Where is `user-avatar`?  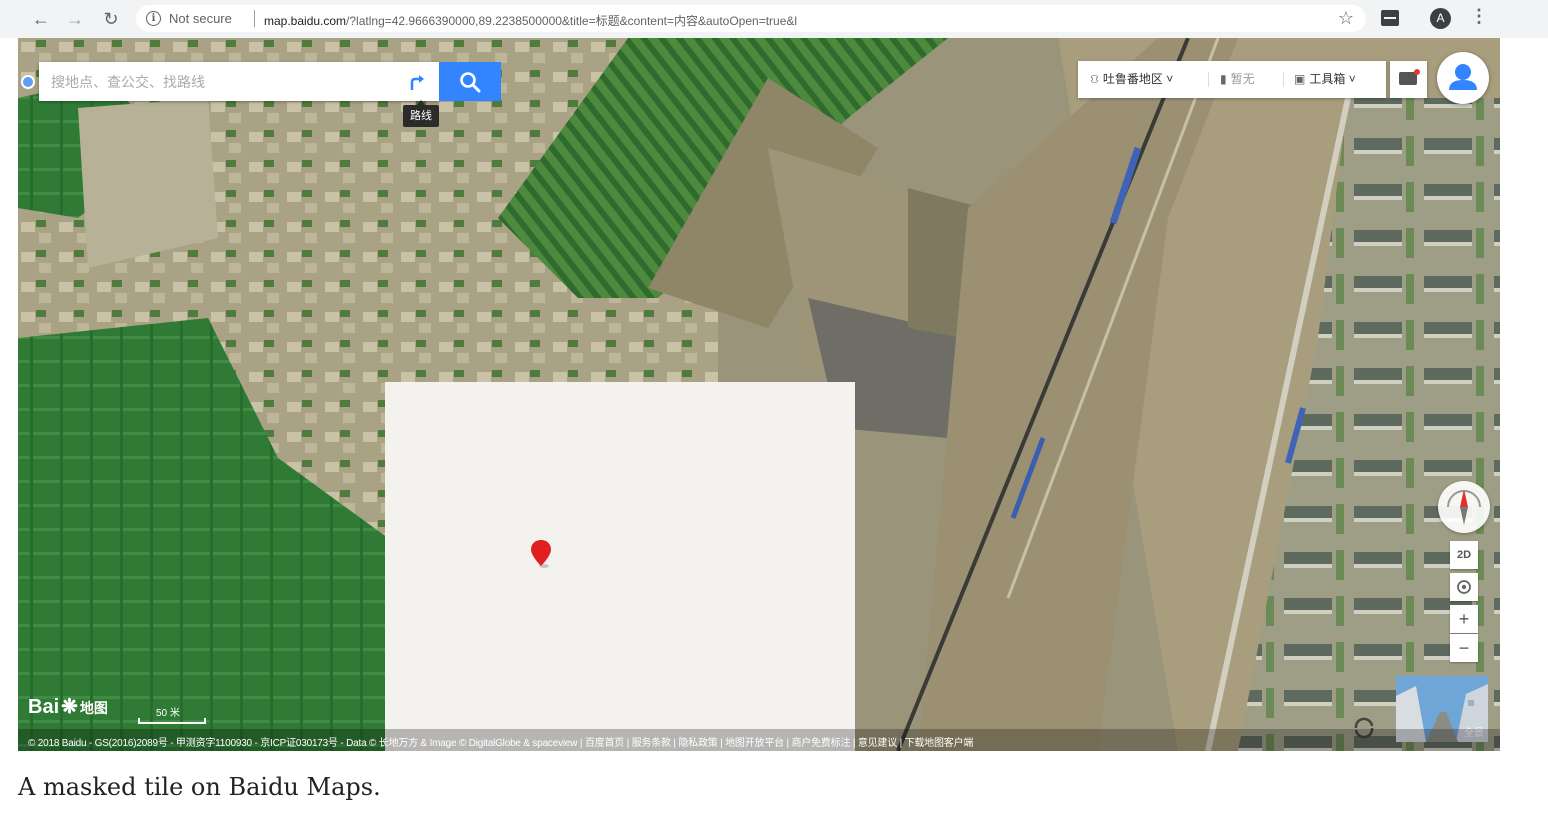
user-avatar is located at coordinates (1463, 78).